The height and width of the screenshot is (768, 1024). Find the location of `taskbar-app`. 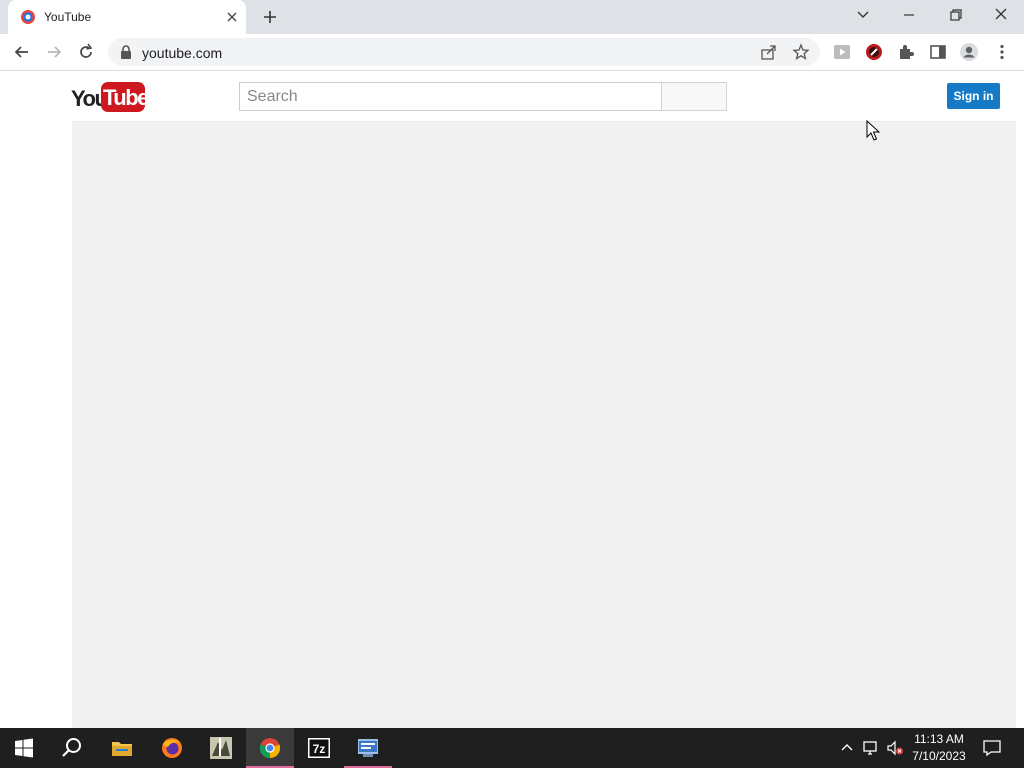

taskbar-app is located at coordinates (221, 748).